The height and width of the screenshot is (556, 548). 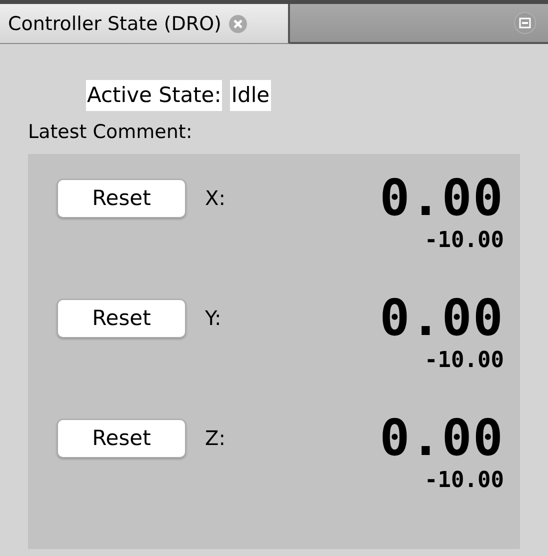 What do you see at coordinates (215, 198) in the screenshot?
I see `axis-label: X:` at bounding box center [215, 198].